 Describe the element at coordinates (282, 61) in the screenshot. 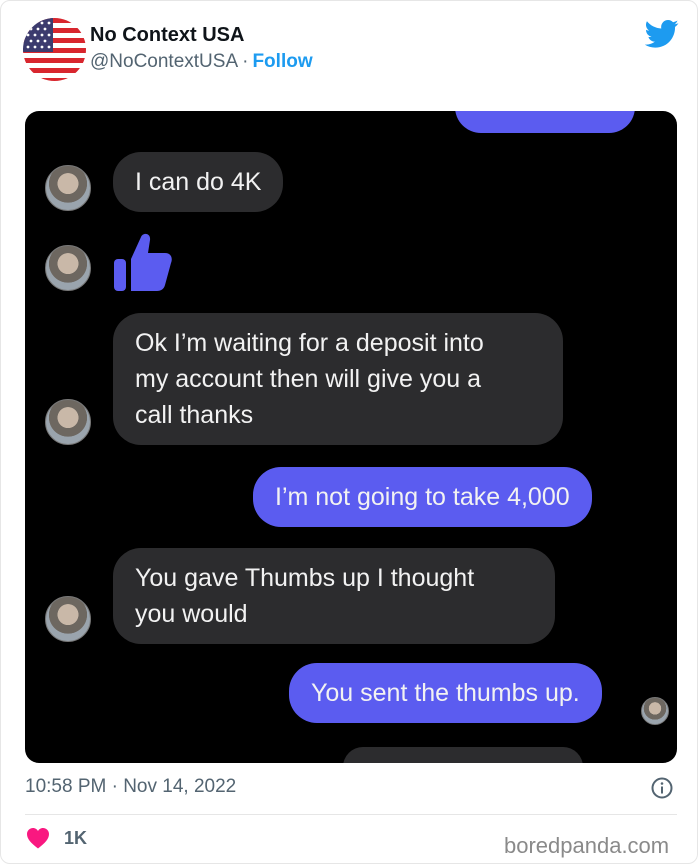

I see `follow-button: Follow` at that location.